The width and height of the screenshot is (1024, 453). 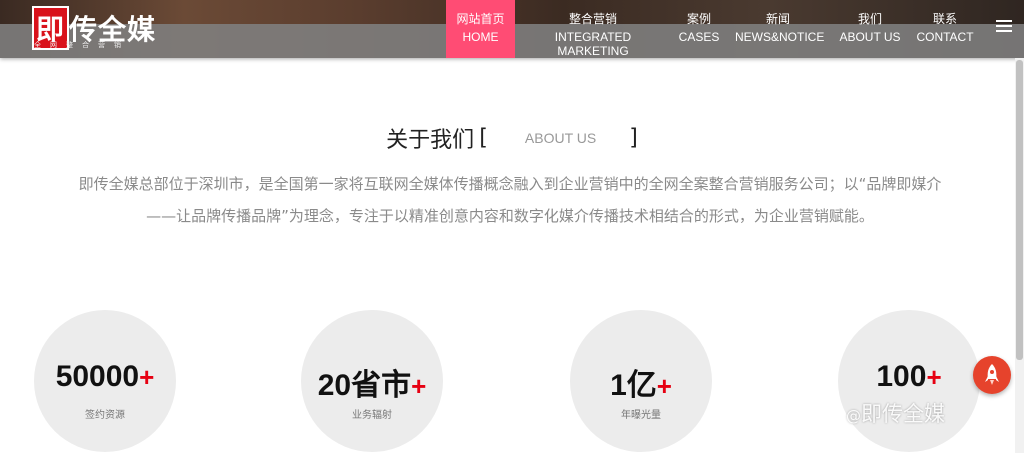 I want to click on scrollbar, so click(x=1019, y=255).